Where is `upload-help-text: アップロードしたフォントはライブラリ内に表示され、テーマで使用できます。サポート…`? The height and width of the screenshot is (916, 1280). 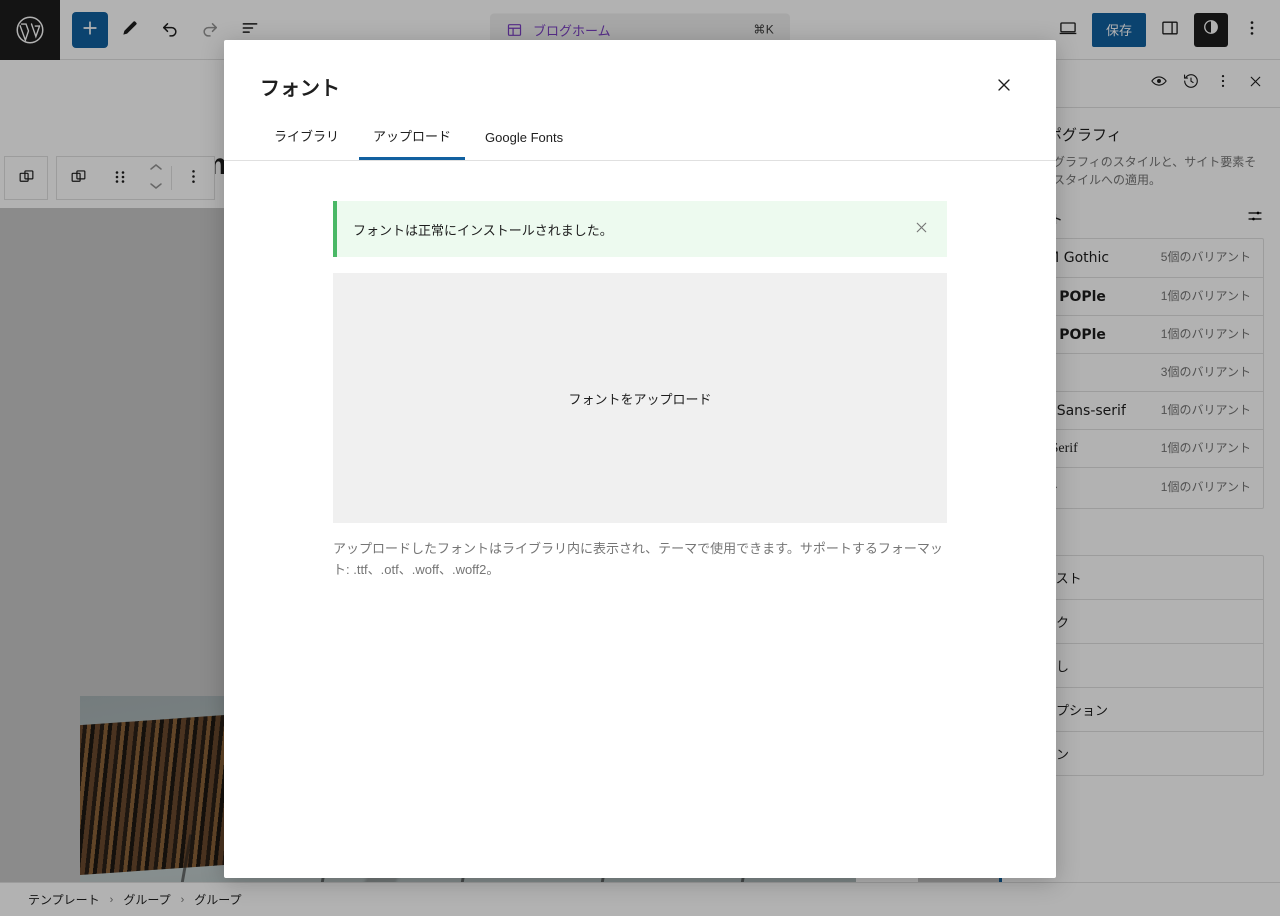
upload-help-text: アップロードしたフォントはライブラリ内に表示され、テーマで使用できます。サポート… is located at coordinates (638, 559).